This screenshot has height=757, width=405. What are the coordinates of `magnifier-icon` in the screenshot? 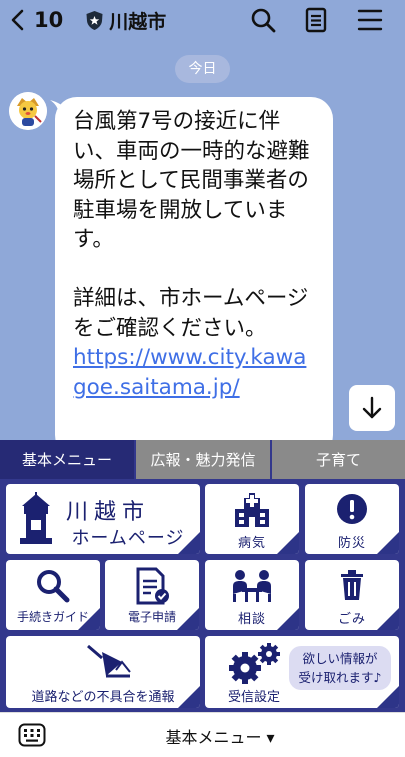 It's located at (53, 586).